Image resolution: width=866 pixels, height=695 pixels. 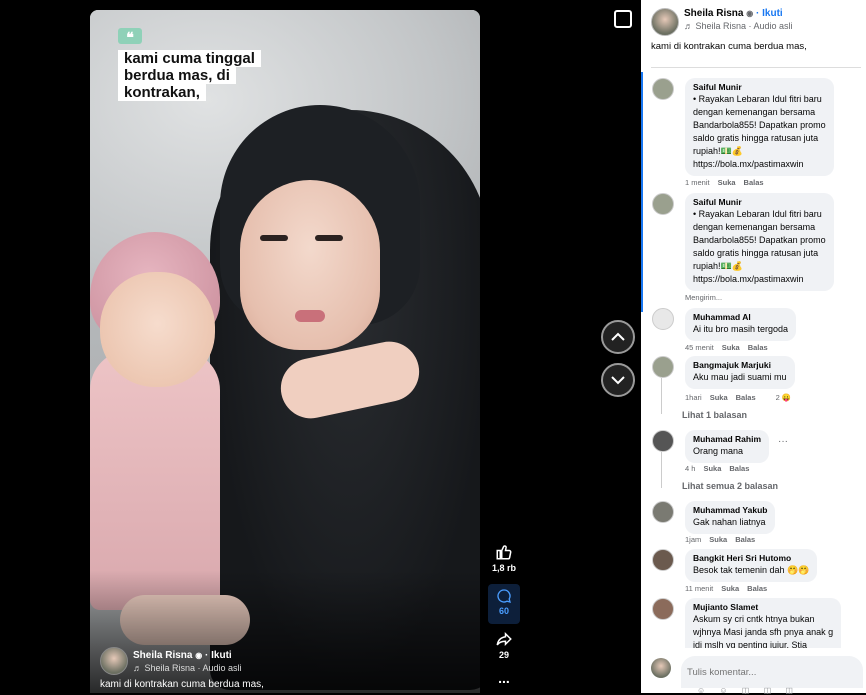 What do you see at coordinates (329, 238) in the screenshot?
I see `woman-eye-right` at bounding box center [329, 238].